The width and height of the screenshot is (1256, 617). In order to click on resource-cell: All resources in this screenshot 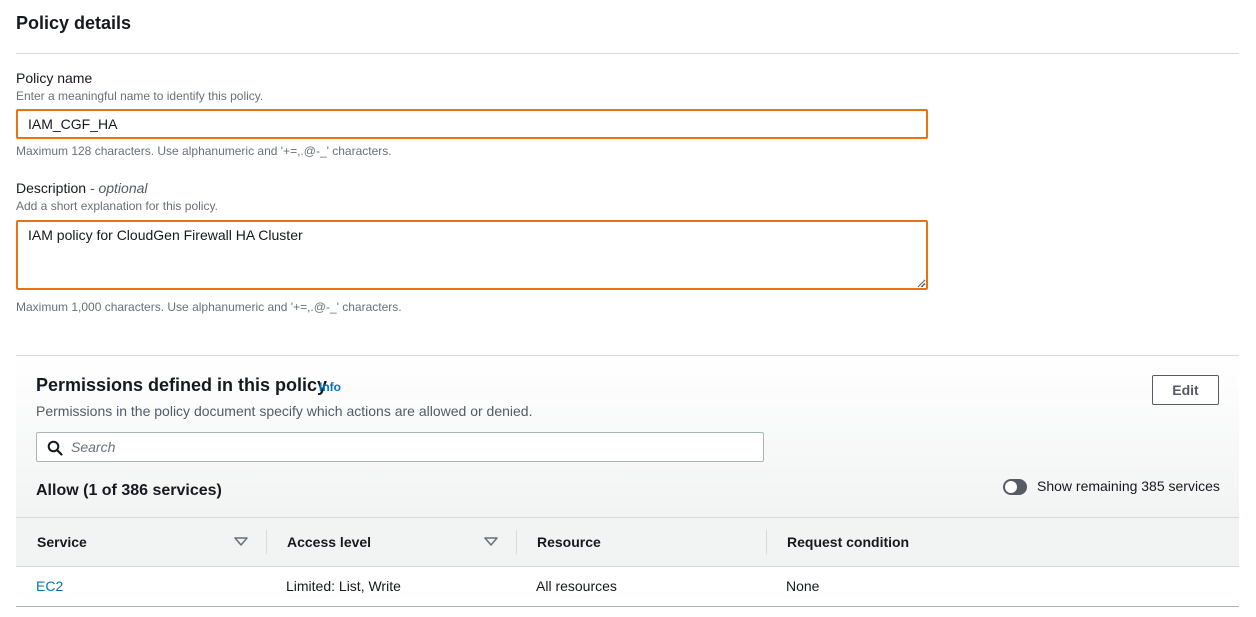, I will do `click(576, 586)`.